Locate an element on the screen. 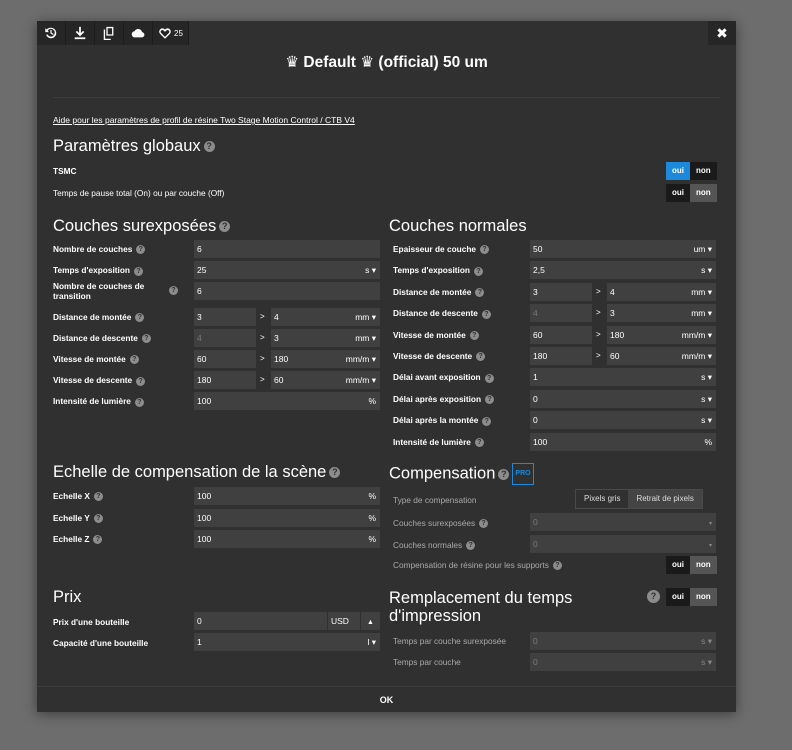 The image size is (792, 750). like-button: 25 is located at coordinates (171, 33).